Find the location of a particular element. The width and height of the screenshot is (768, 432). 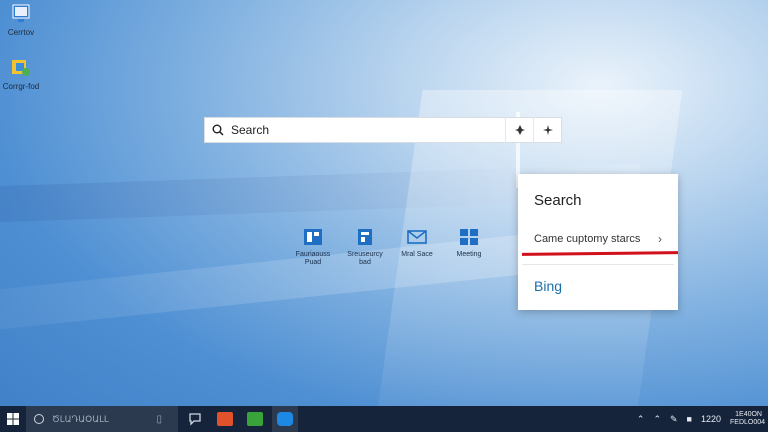

taskbar-search-text: ԾԼԱԴԱՕԱԼԼ is located at coordinates (80, 418).